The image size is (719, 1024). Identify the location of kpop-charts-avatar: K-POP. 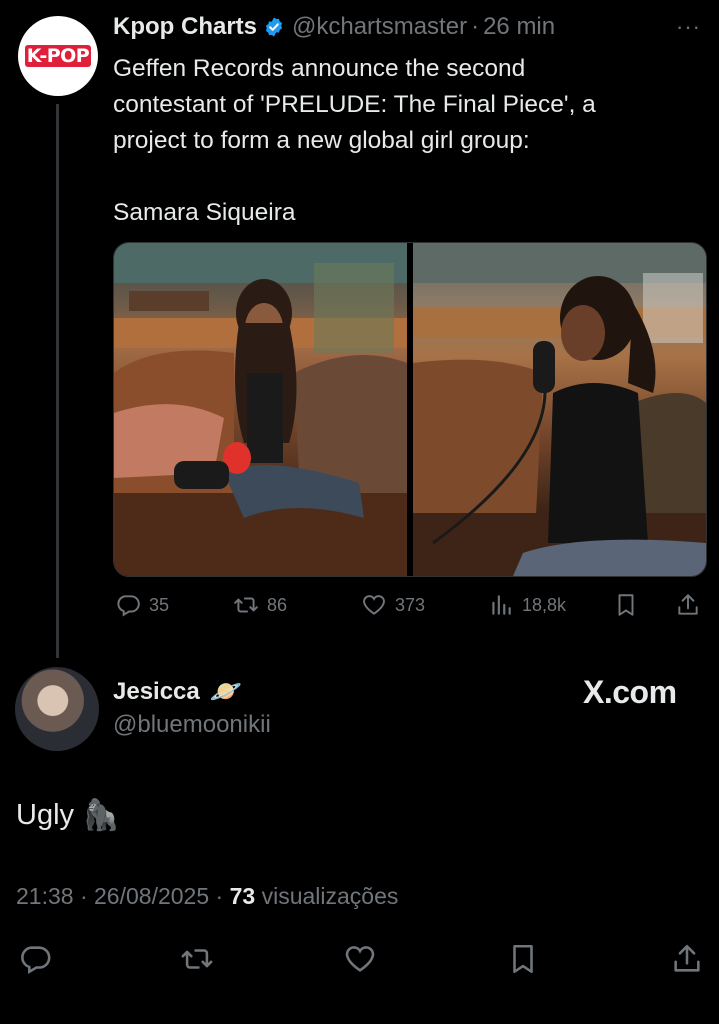
(58, 56).